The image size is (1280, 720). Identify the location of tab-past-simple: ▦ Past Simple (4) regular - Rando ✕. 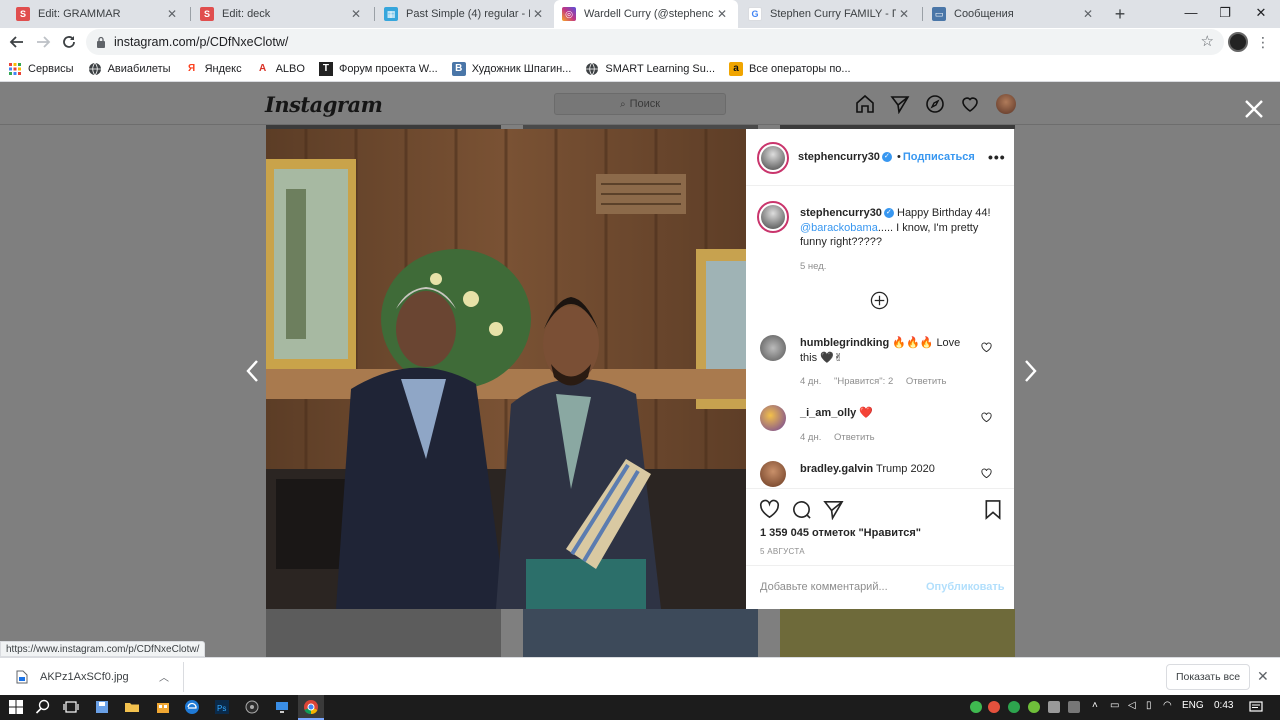
(465, 14).